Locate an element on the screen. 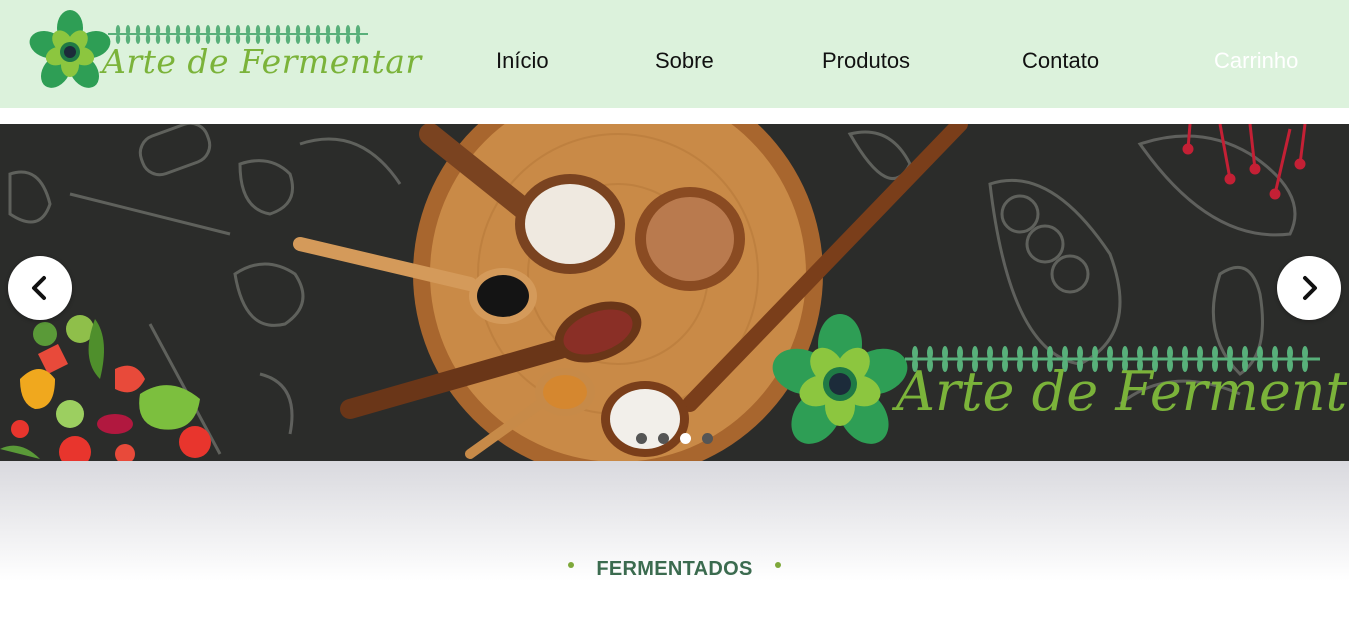 The height and width of the screenshot is (643, 1349). banner-brand-name: Arte de Fermentar is located at coordinates (1122, 391).